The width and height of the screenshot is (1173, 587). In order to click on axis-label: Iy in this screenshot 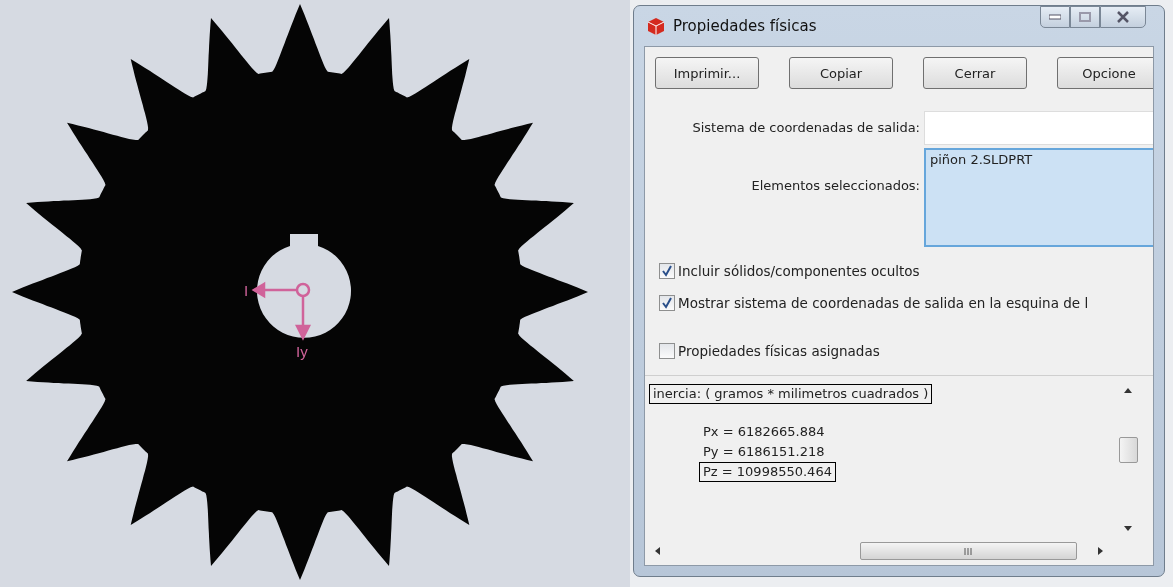, I will do `click(302, 351)`.